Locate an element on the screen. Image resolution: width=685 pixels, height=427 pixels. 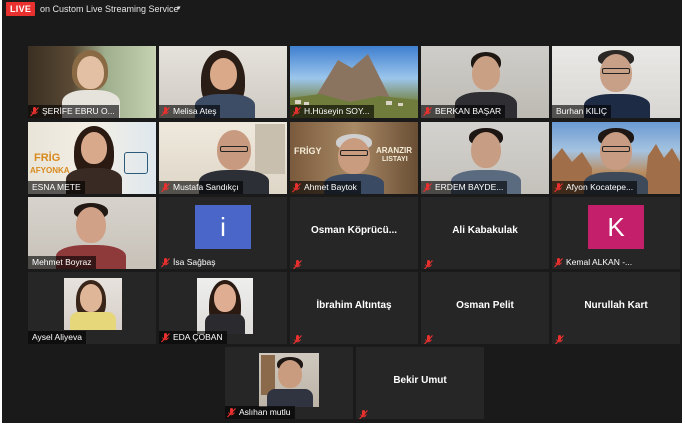
participant-name-bar: EDA ÇOBAN is located at coordinates (193, 337).